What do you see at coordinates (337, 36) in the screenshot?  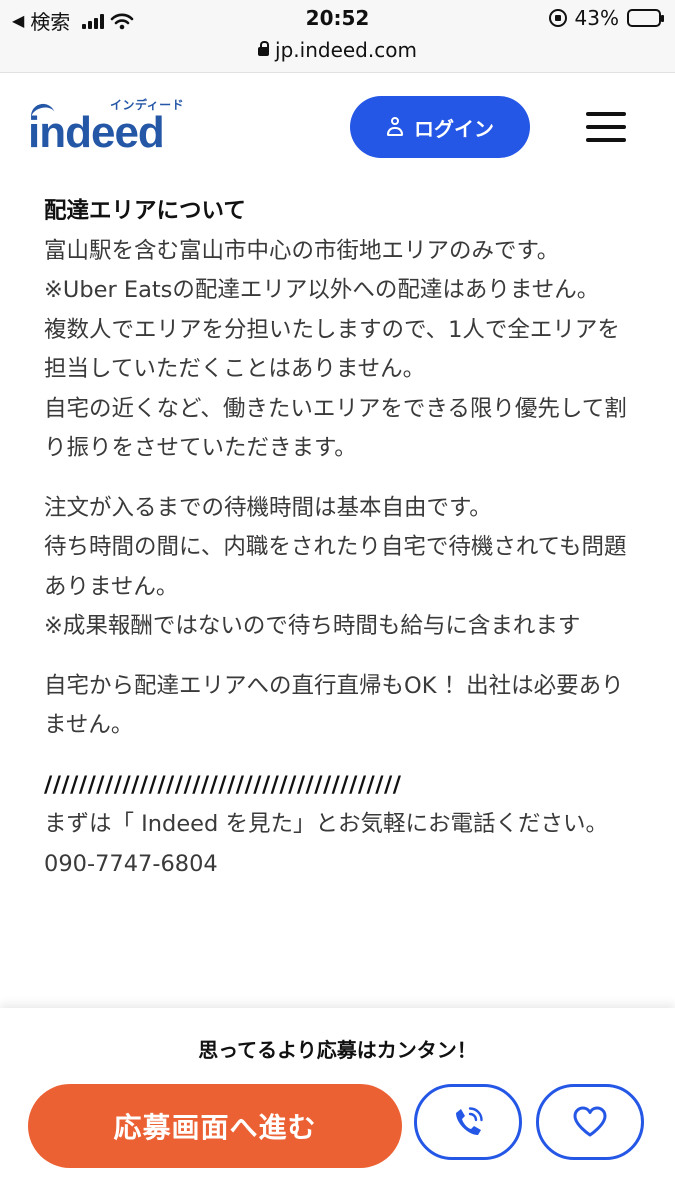 I see `status-bar: ◀ 検索 20:52 43% jp.indeed.com` at bounding box center [337, 36].